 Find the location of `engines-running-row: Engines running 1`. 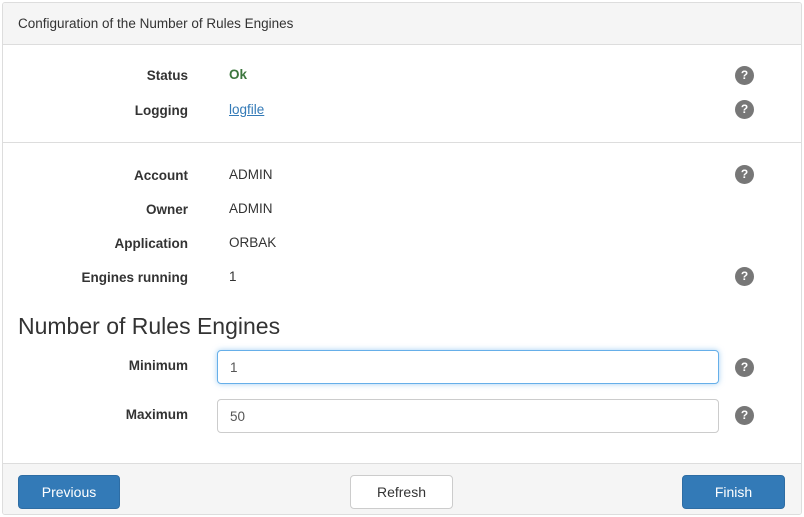

engines-running-row: Engines running 1 is located at coordinates (402, 279).